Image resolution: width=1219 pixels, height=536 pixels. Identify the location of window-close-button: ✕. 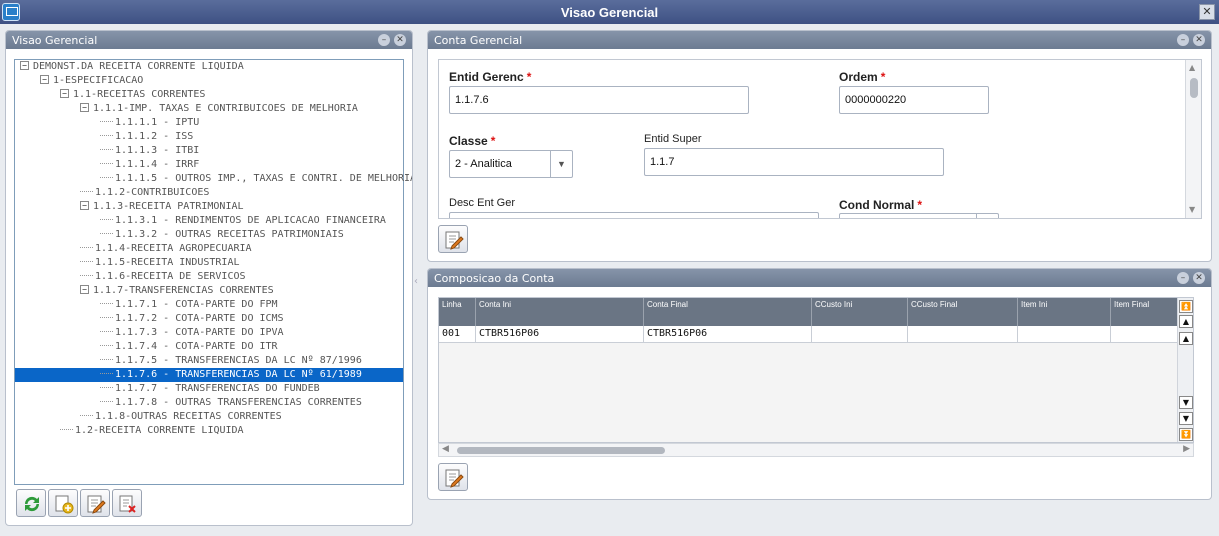
(1207, 12).